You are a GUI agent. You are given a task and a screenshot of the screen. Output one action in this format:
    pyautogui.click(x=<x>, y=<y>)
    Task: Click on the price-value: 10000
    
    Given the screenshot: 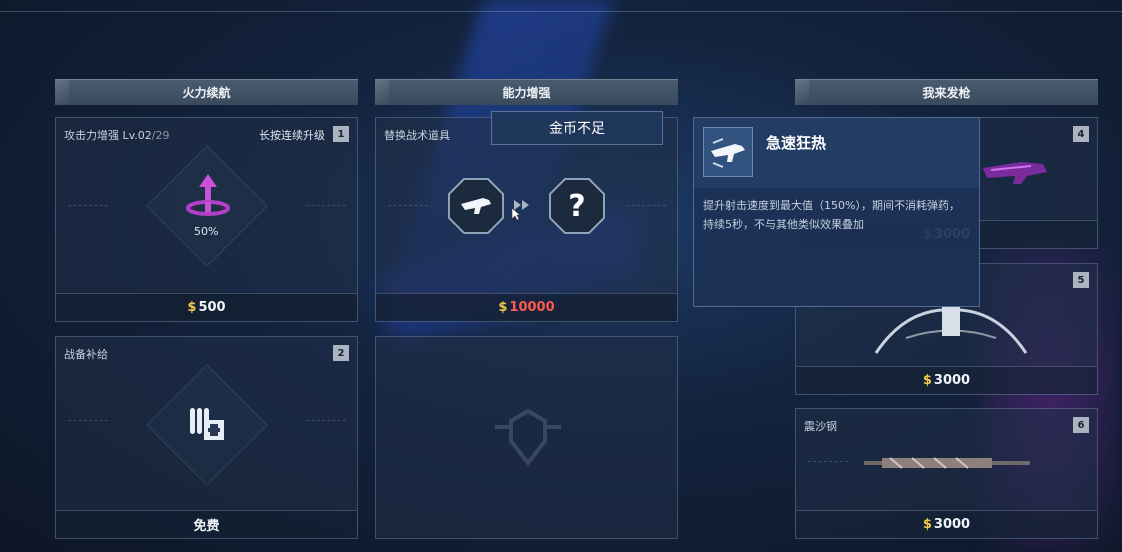 What is the action you would take?
    pyautogui.click(x=532, y=307)
    